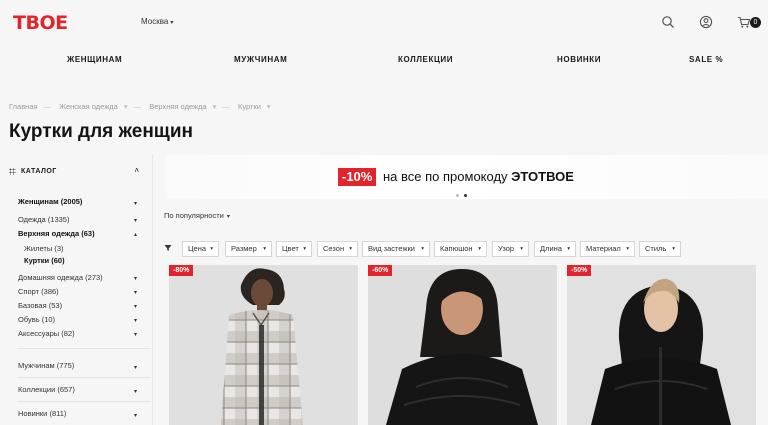 Image resolution: width=768 pixels, height=425 pixels. Describe the element at coordinates (542, 176) in the screenshot. I see `promo-code: ЭТОТВОЕ` at that location.